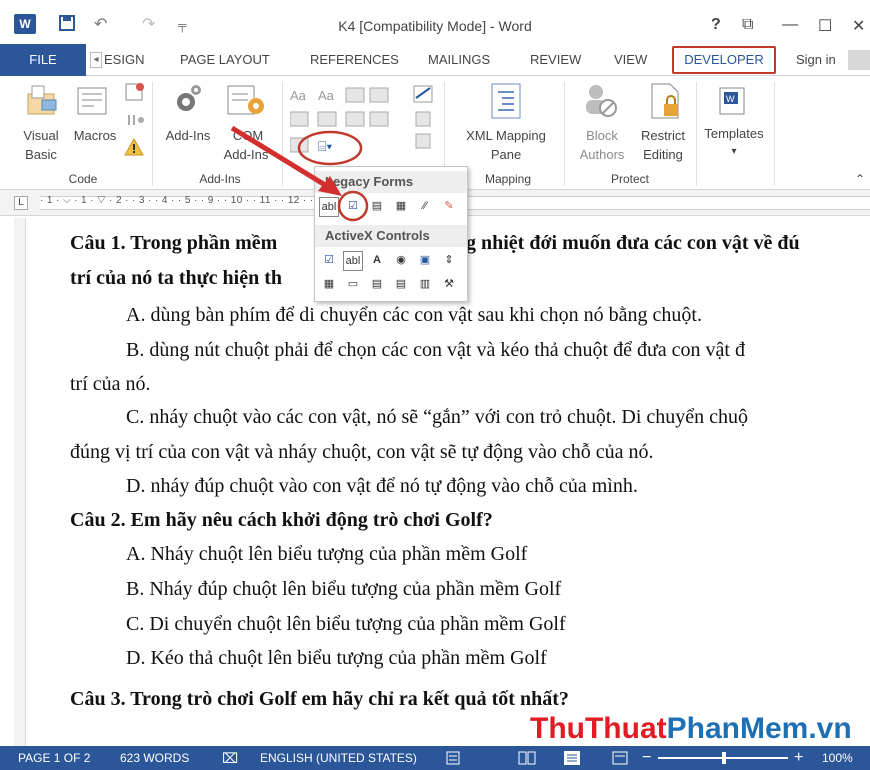 The image size is (870, 770). What do you see at coordinates (246, 154) in the screenshot?
I see `com-add-ins-label-2: Add-Ins` at bounding box center [246, 154].